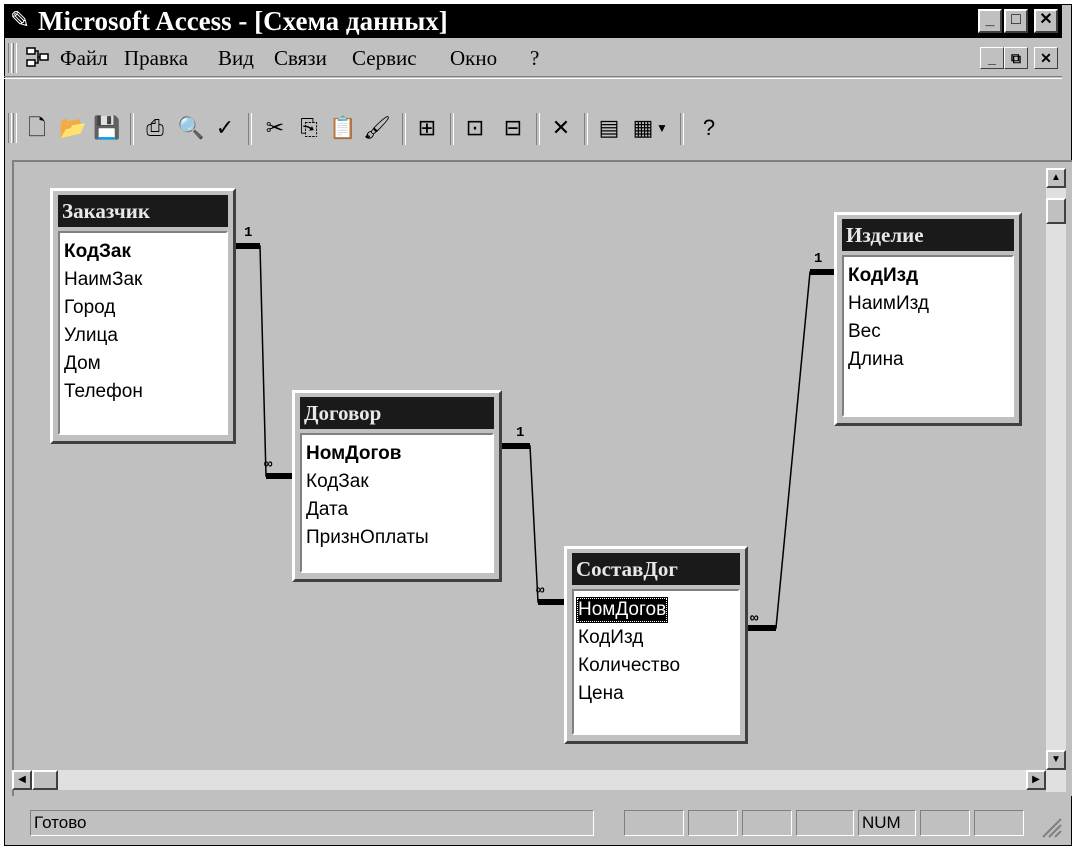  I want to click on resize-grip-icon, so click(1051, 827).